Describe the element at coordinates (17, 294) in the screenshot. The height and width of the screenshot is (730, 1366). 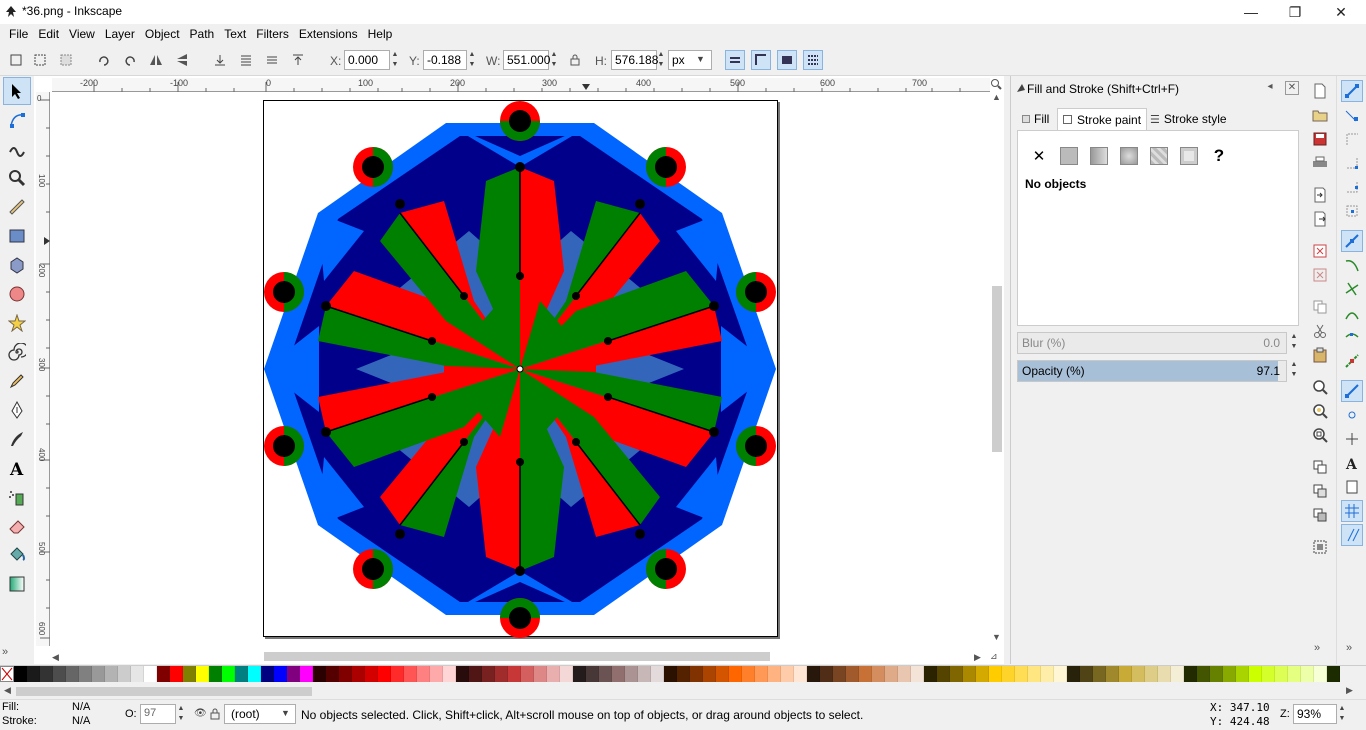
I see `ellipse-tool-icon` at that location.